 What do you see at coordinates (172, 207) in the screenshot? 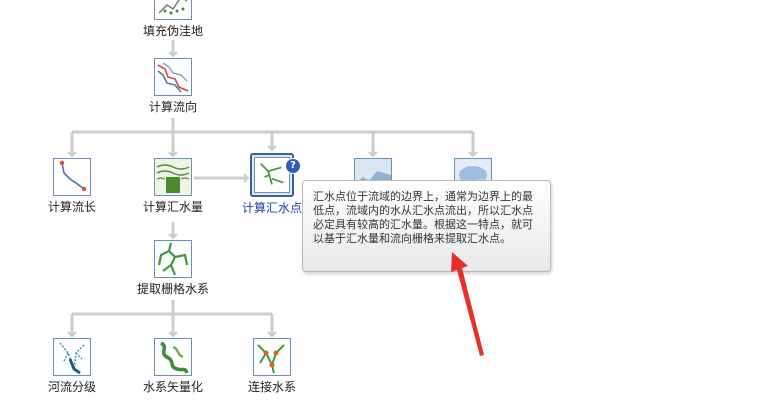
I see `node-label: 计算汇水量` at bounding box center [172, 207].